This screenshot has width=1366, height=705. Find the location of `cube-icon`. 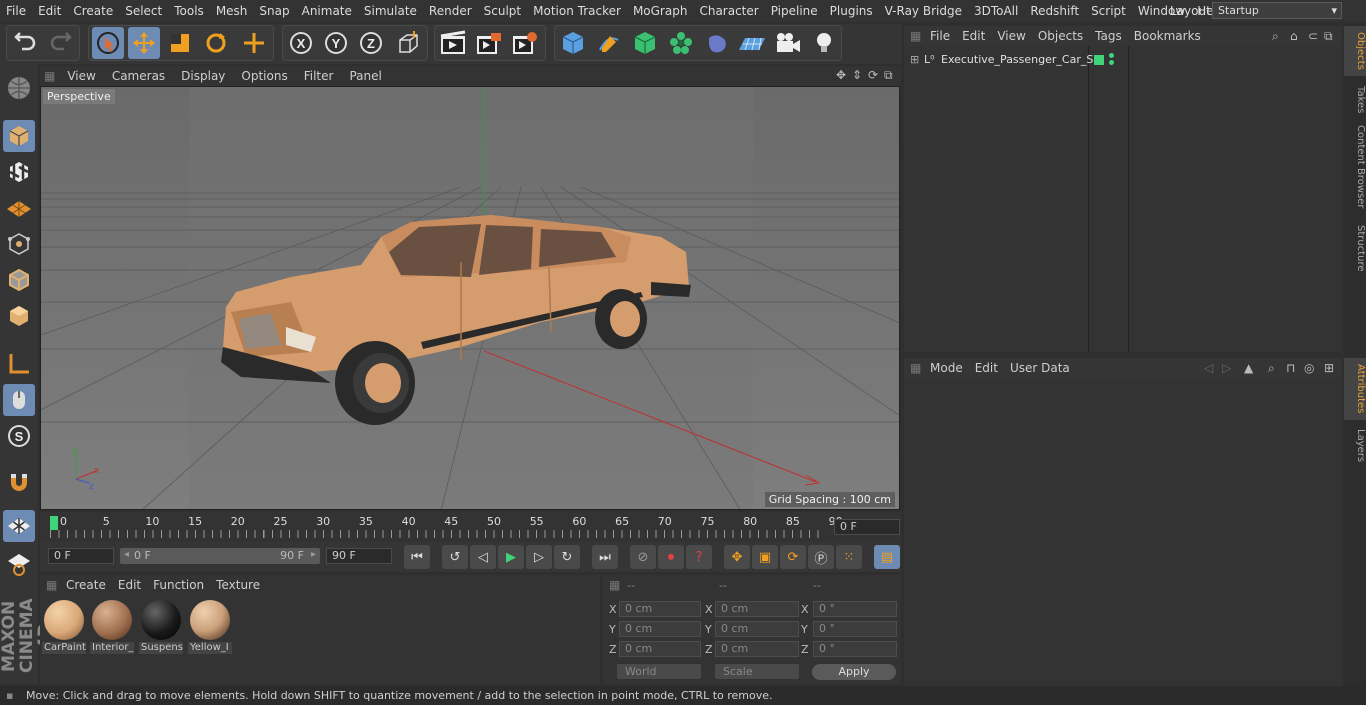

cube-icon is located at coordinates (573, 43).